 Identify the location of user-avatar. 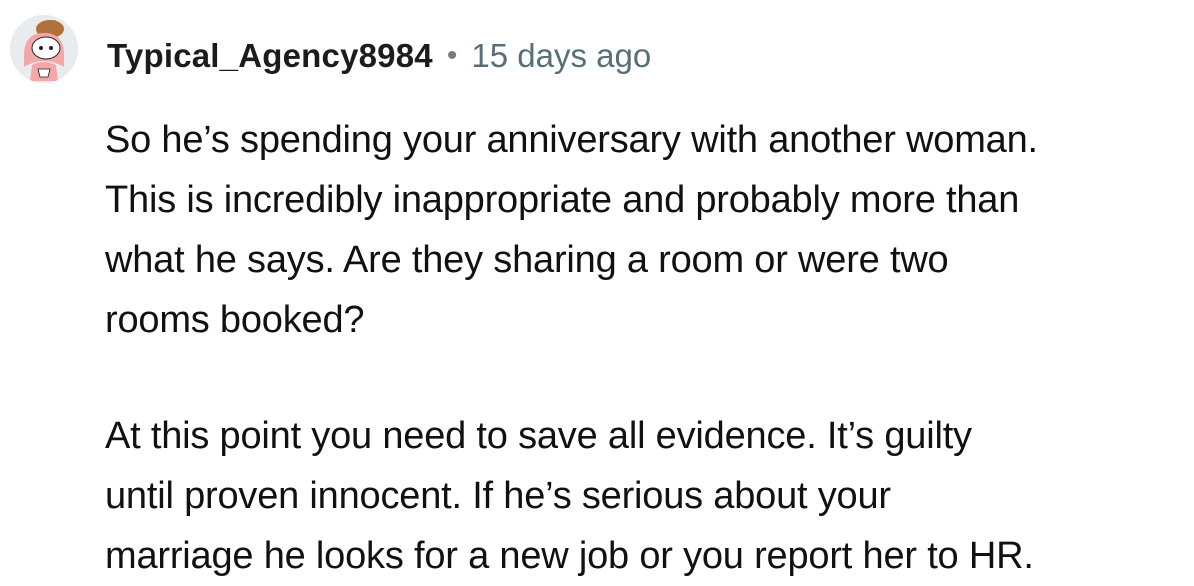
(44, 49).